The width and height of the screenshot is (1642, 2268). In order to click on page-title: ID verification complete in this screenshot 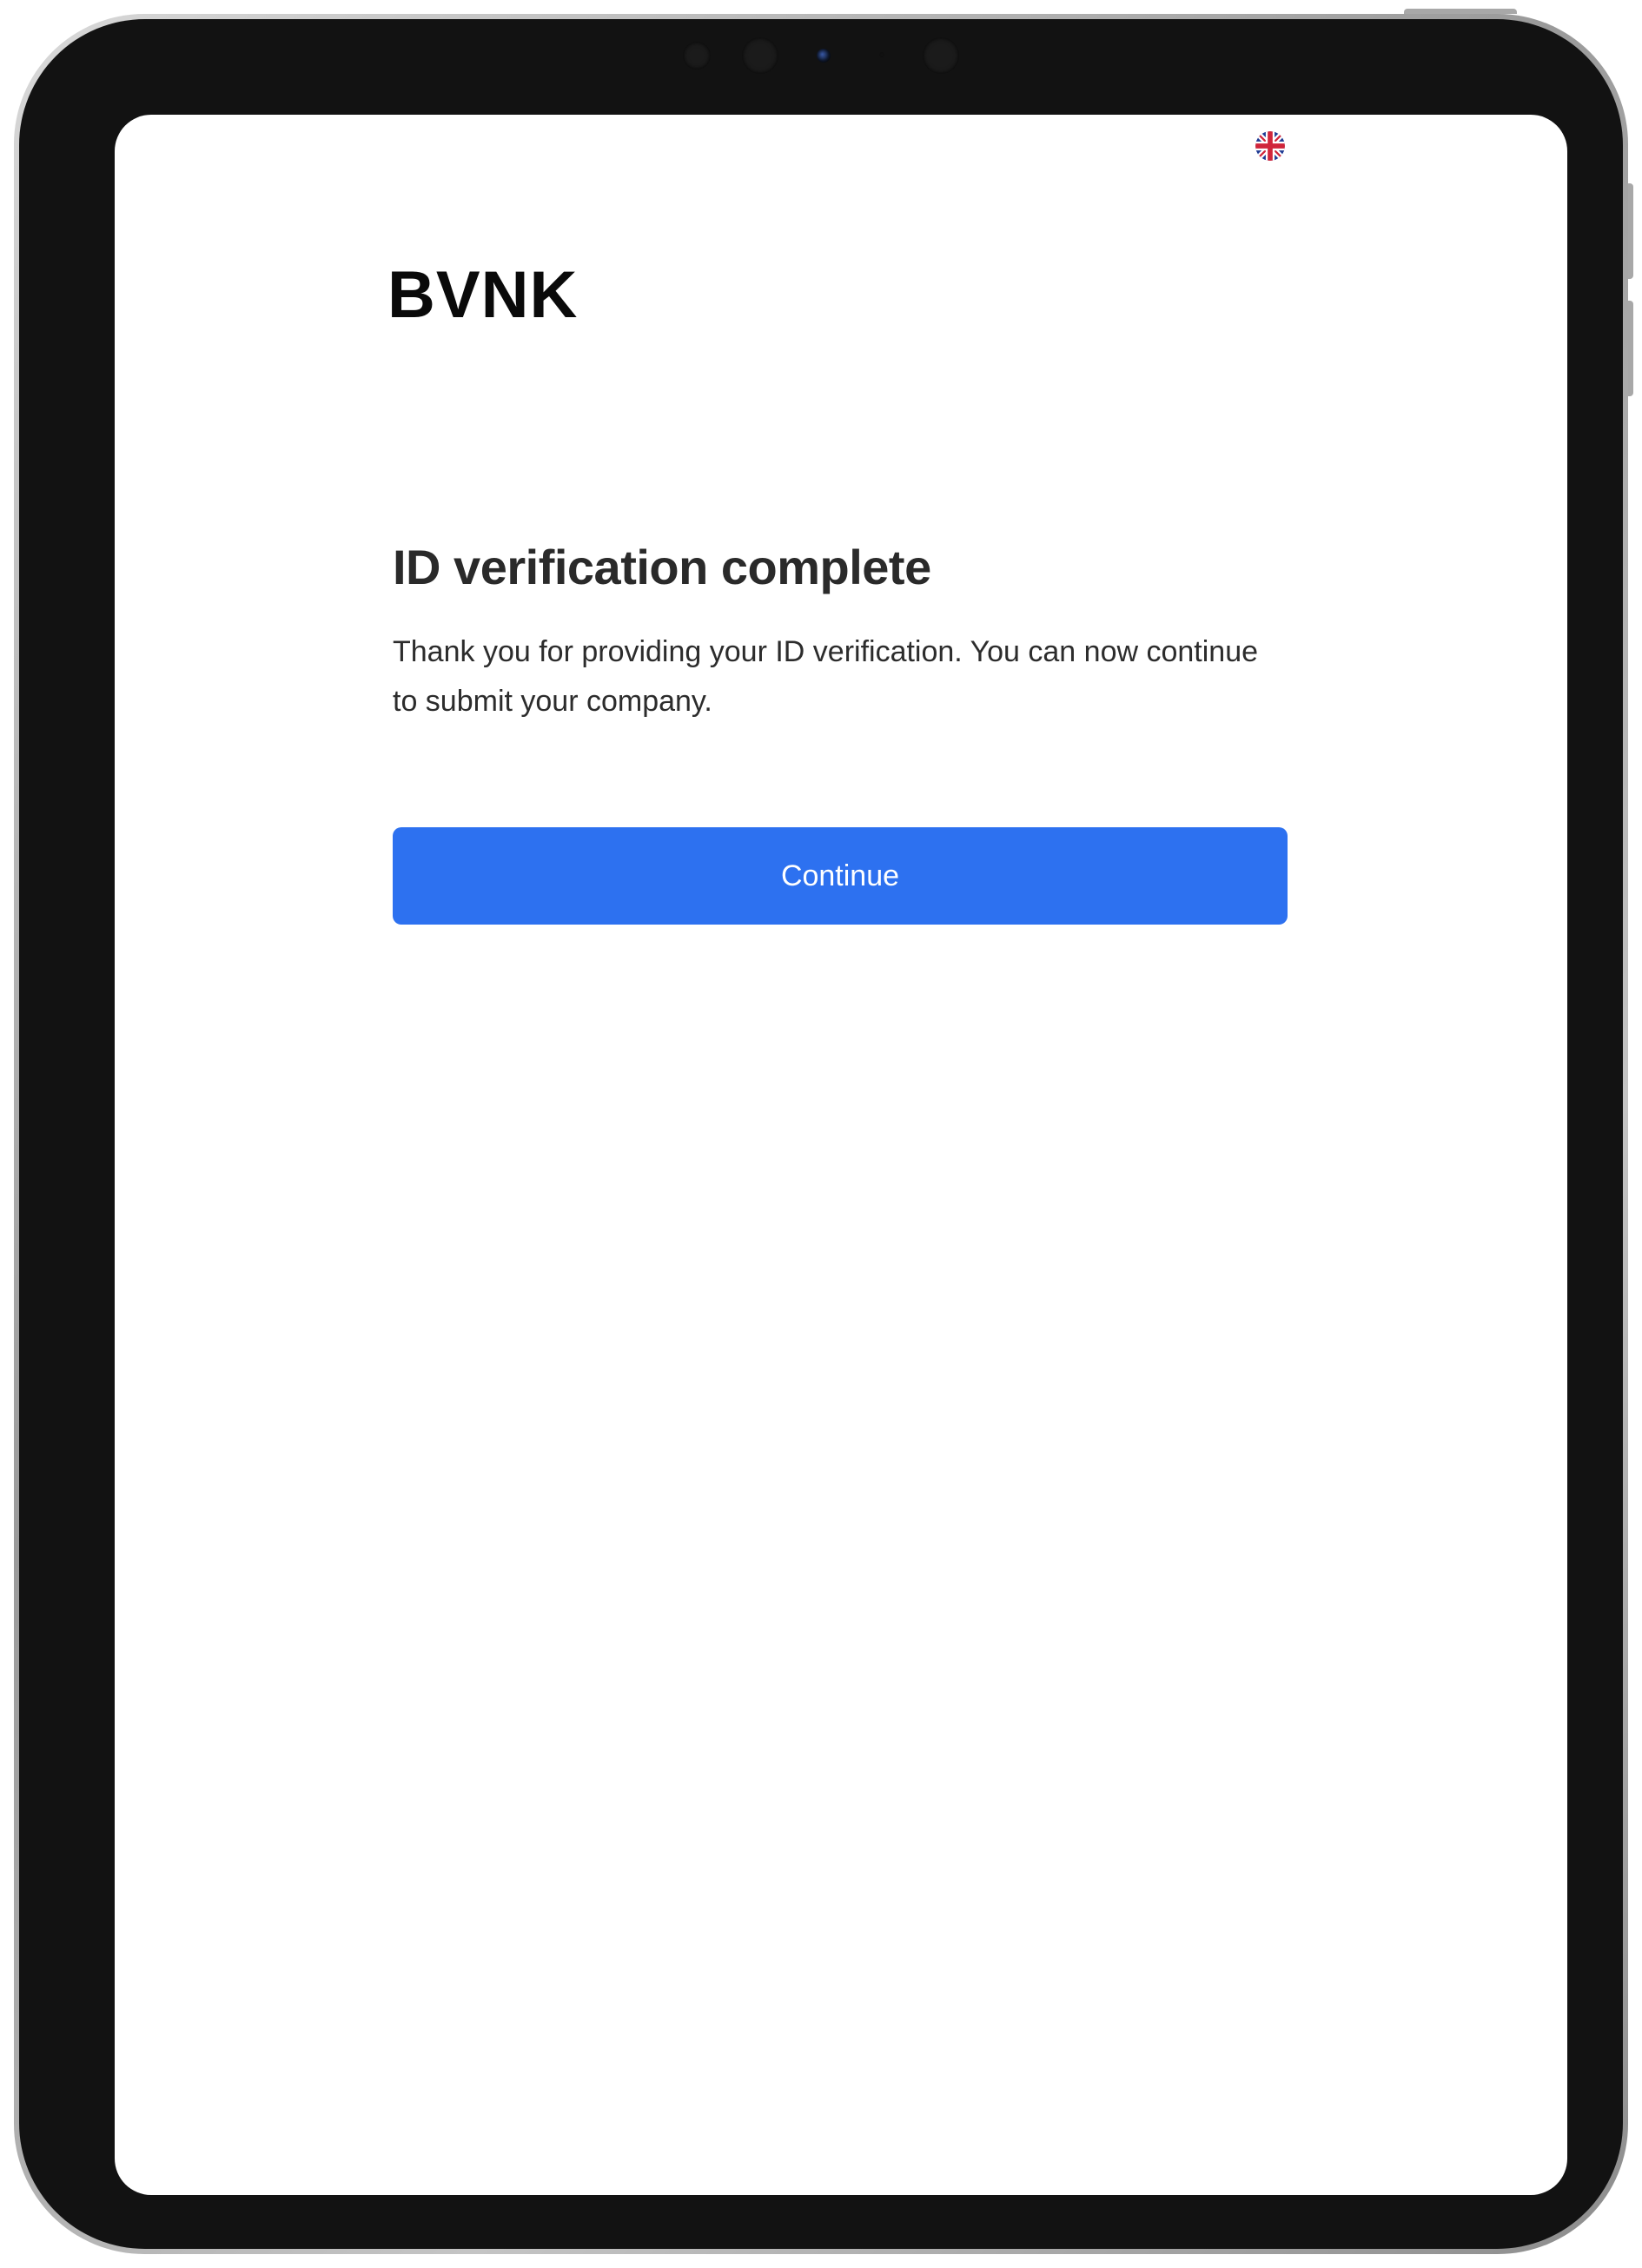, I will do `click(662, 567)`.